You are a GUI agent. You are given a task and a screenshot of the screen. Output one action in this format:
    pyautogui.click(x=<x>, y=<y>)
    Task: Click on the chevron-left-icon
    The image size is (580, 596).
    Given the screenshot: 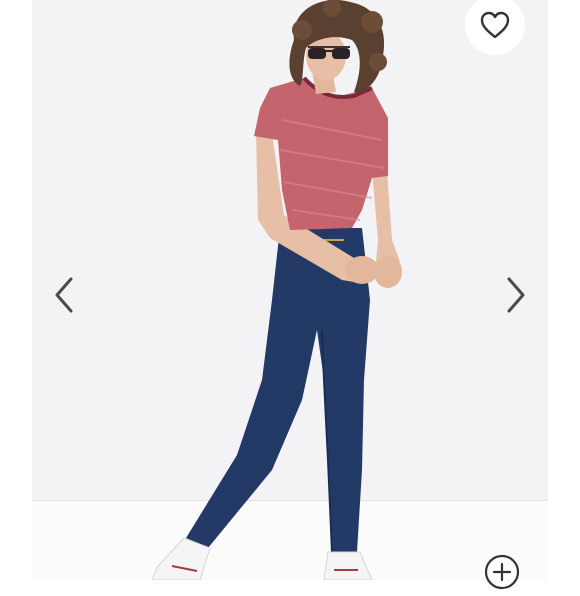 What is the action you would take?
    pyautogui.click(x=64, y=295)
    